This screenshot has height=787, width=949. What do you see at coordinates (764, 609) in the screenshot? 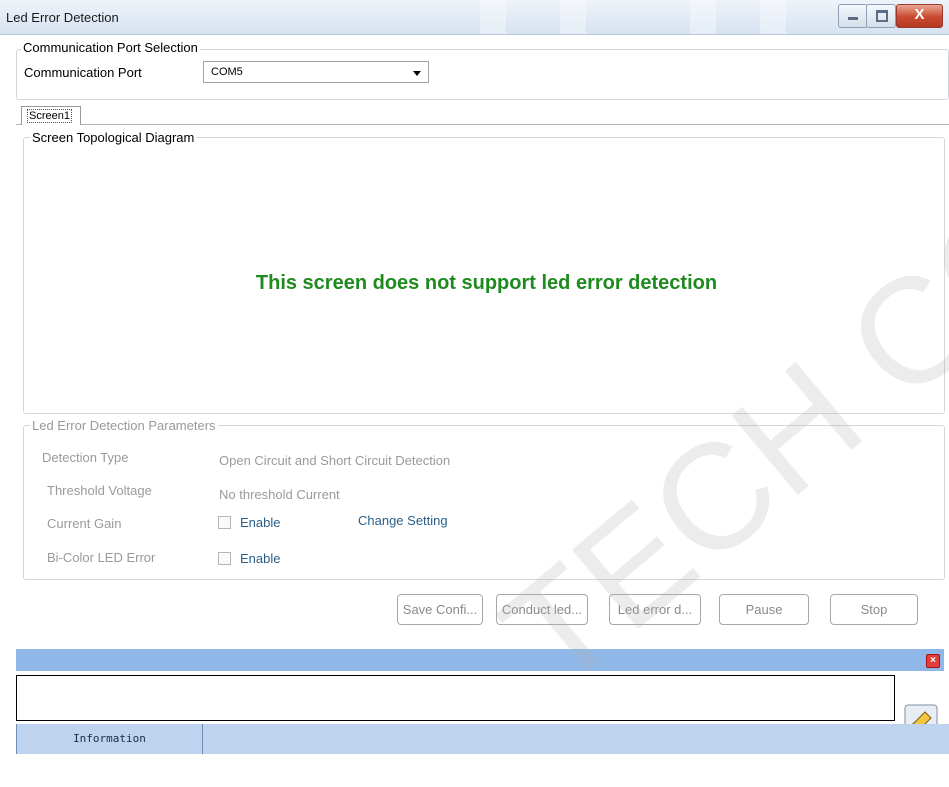
I see `pause-button: Pause` at bounding box center [764, 609].